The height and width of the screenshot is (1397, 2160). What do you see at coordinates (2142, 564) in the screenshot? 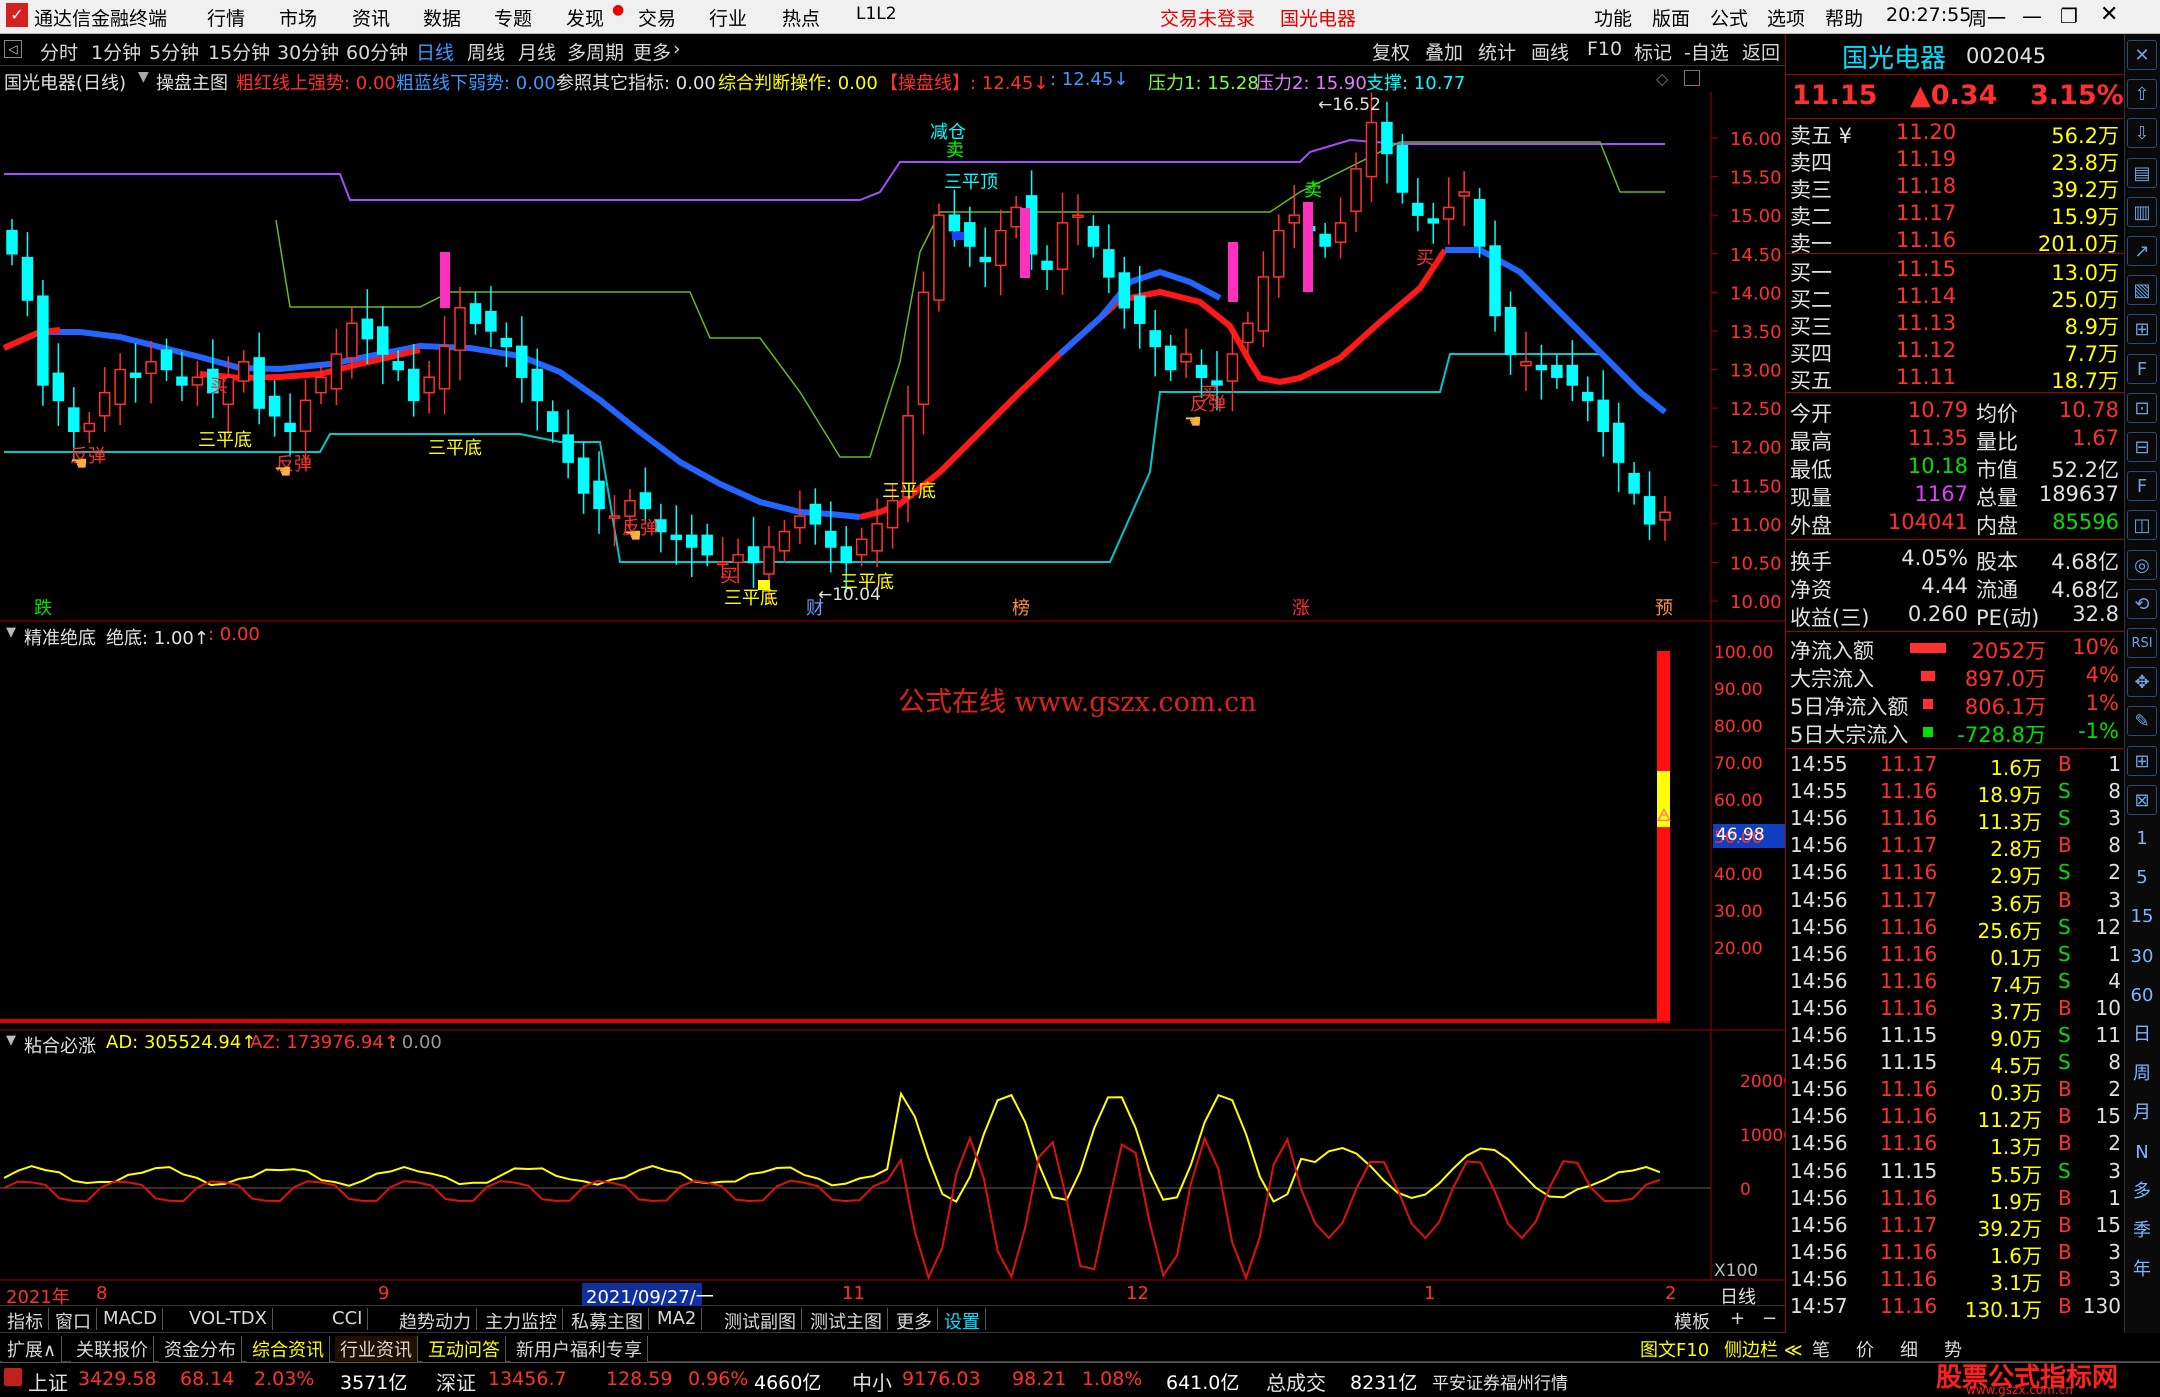
I see `side-toolbar-icon: ◎` at bounding box center [2142, 564].